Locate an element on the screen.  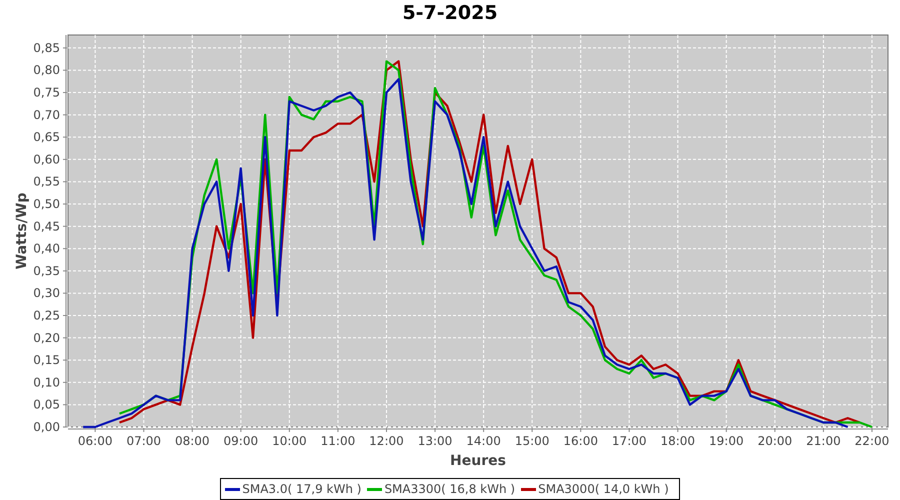
tick-label: 0,80 is located at coordinates (46, 70).